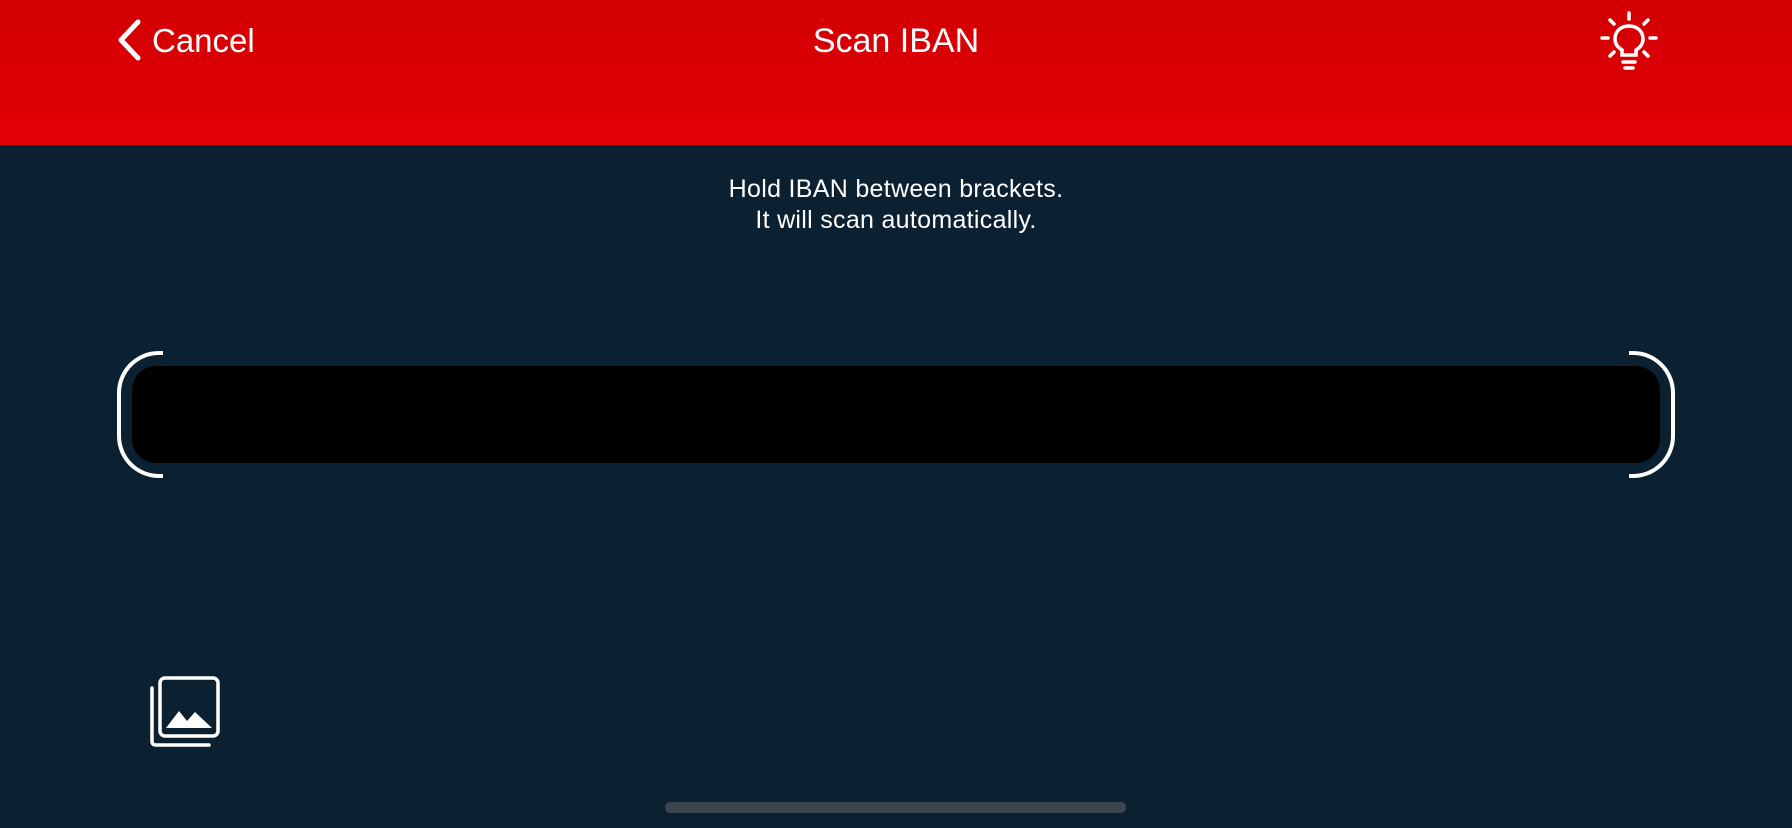 The image size is (1792, 828). What do you see at coordinates (895, 807) in the screenshot?
I see `home-indicator` at bounding box center [895, 807].